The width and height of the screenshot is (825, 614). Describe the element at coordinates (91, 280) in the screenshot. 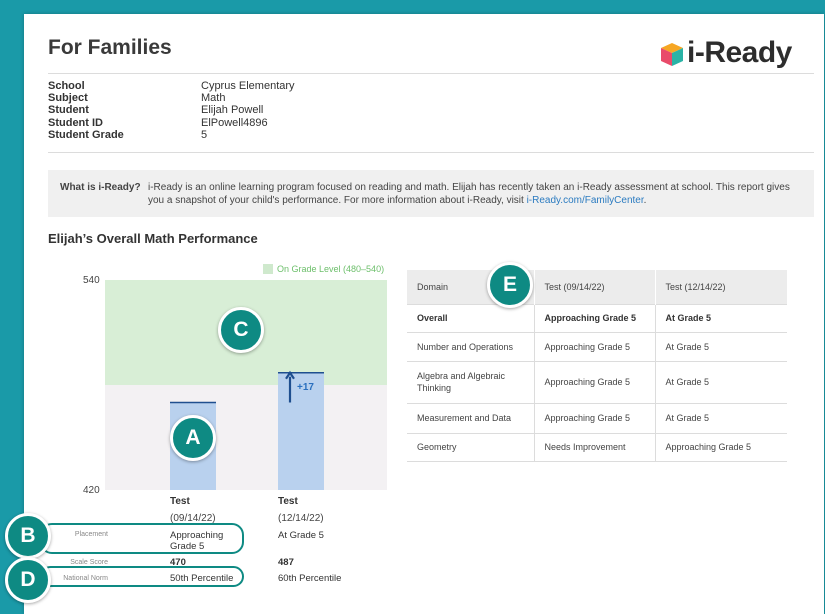

I see `y-tick-label: 540` at that location.